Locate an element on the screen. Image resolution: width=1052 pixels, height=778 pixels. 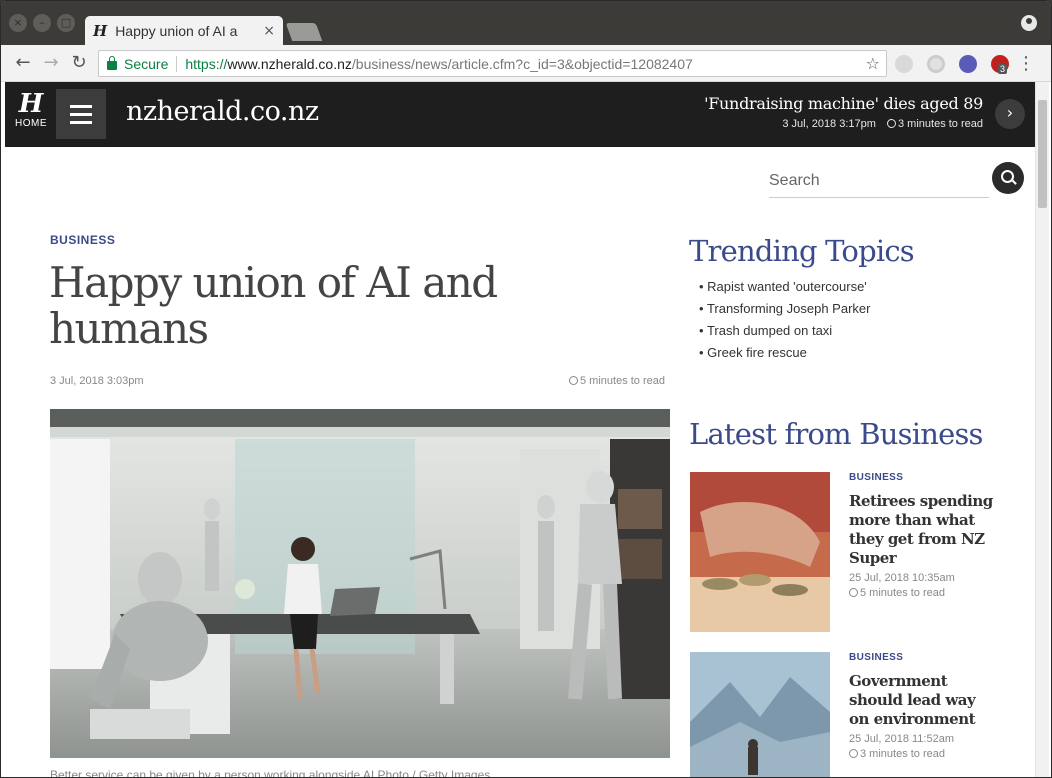
header-story-meta: 3 Jul, 2018 3:17pm 3 minutes to read is located at coordinates (843, 124).